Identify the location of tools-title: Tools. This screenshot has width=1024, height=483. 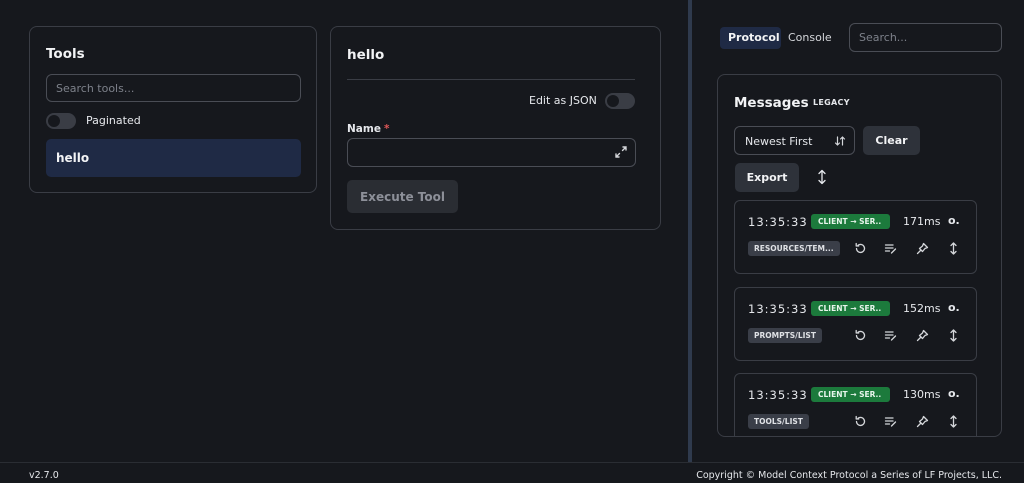
(65, 54).